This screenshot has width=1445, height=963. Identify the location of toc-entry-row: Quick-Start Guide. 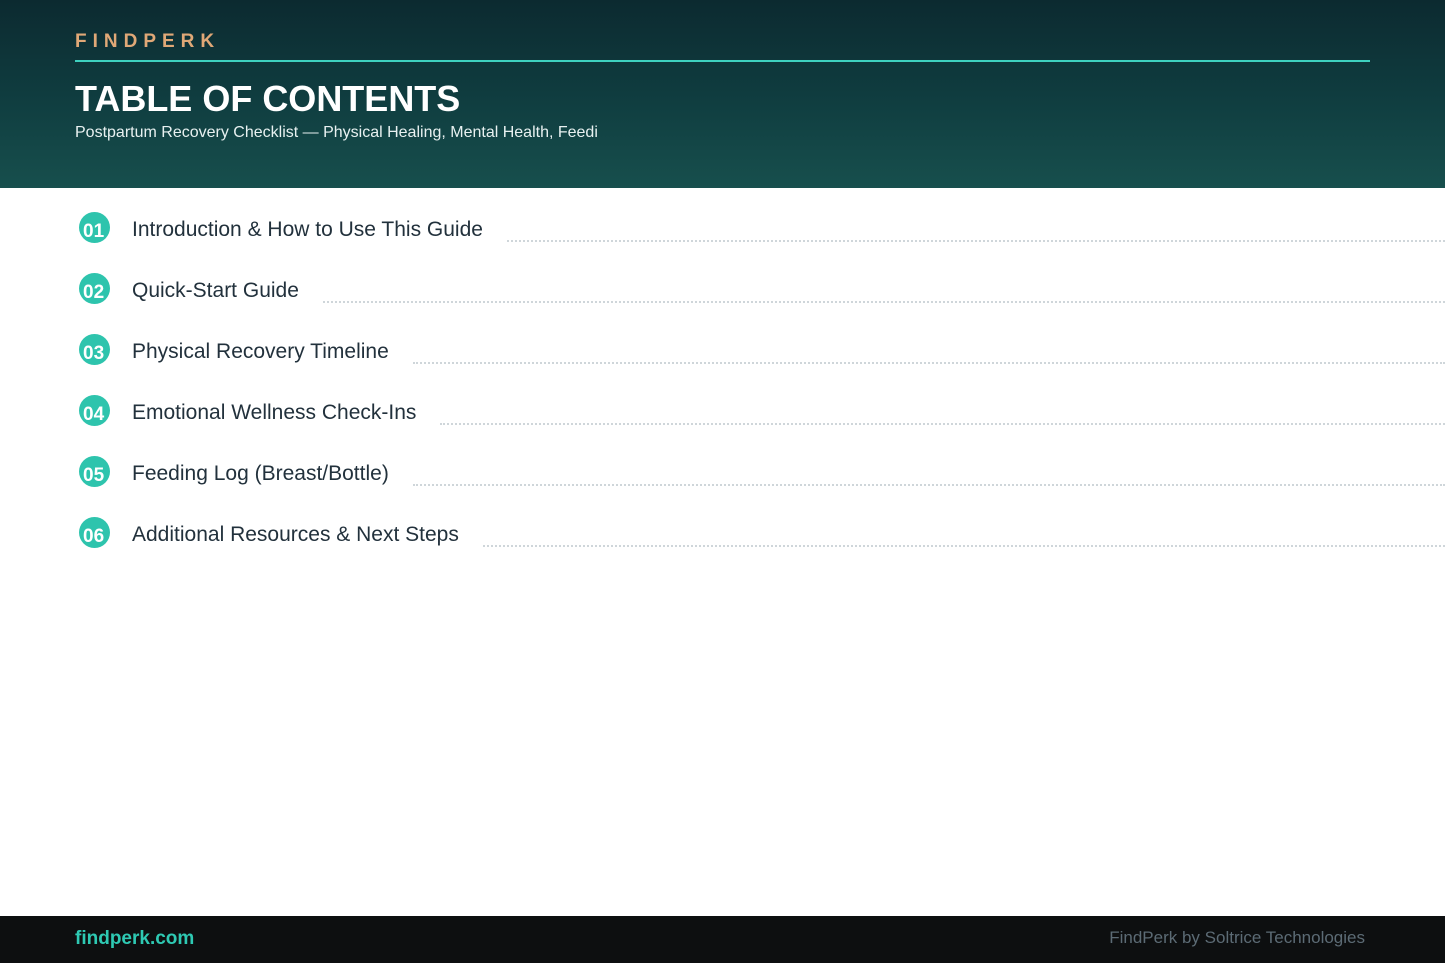
(788, 291).